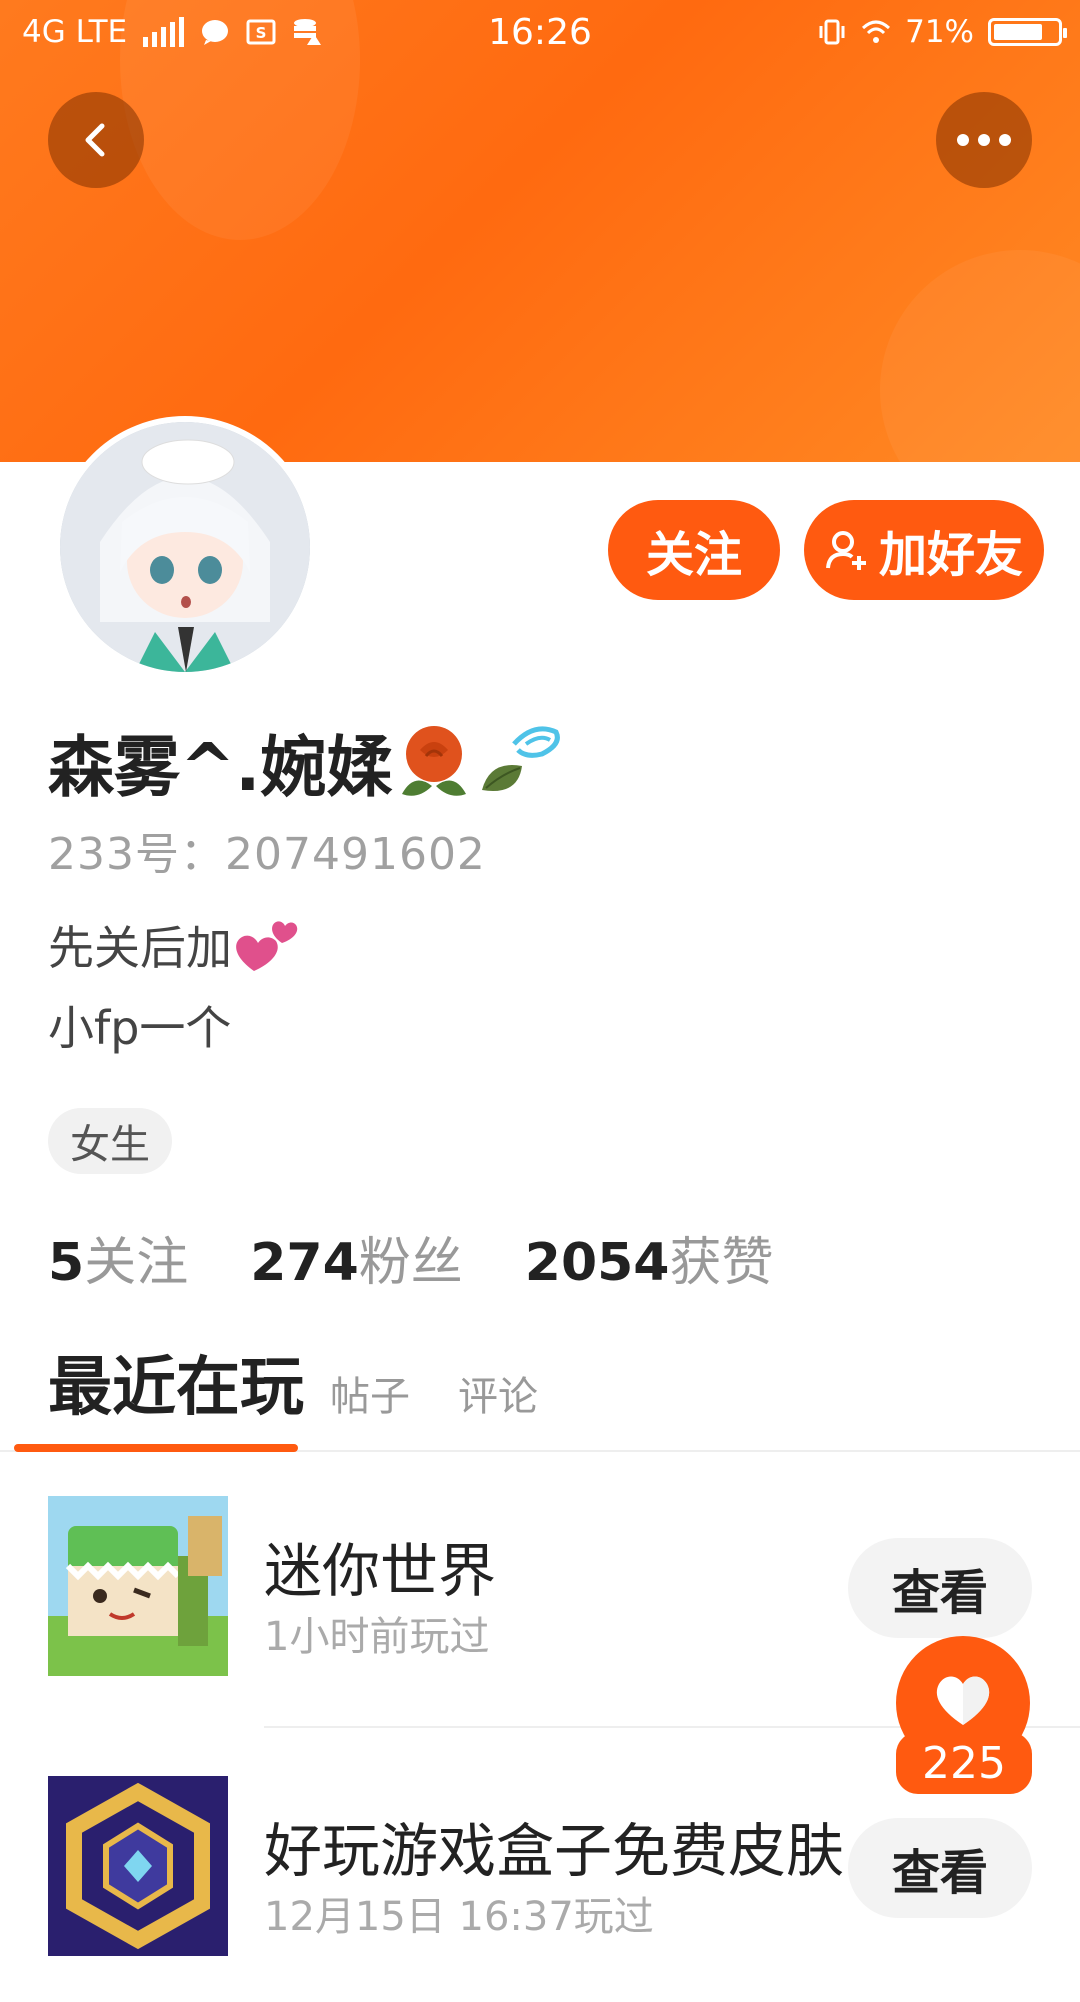 The width and height of the screenshot is (1080, 2002). I want to click on game-icon-mini-world, so click(138, 1586).